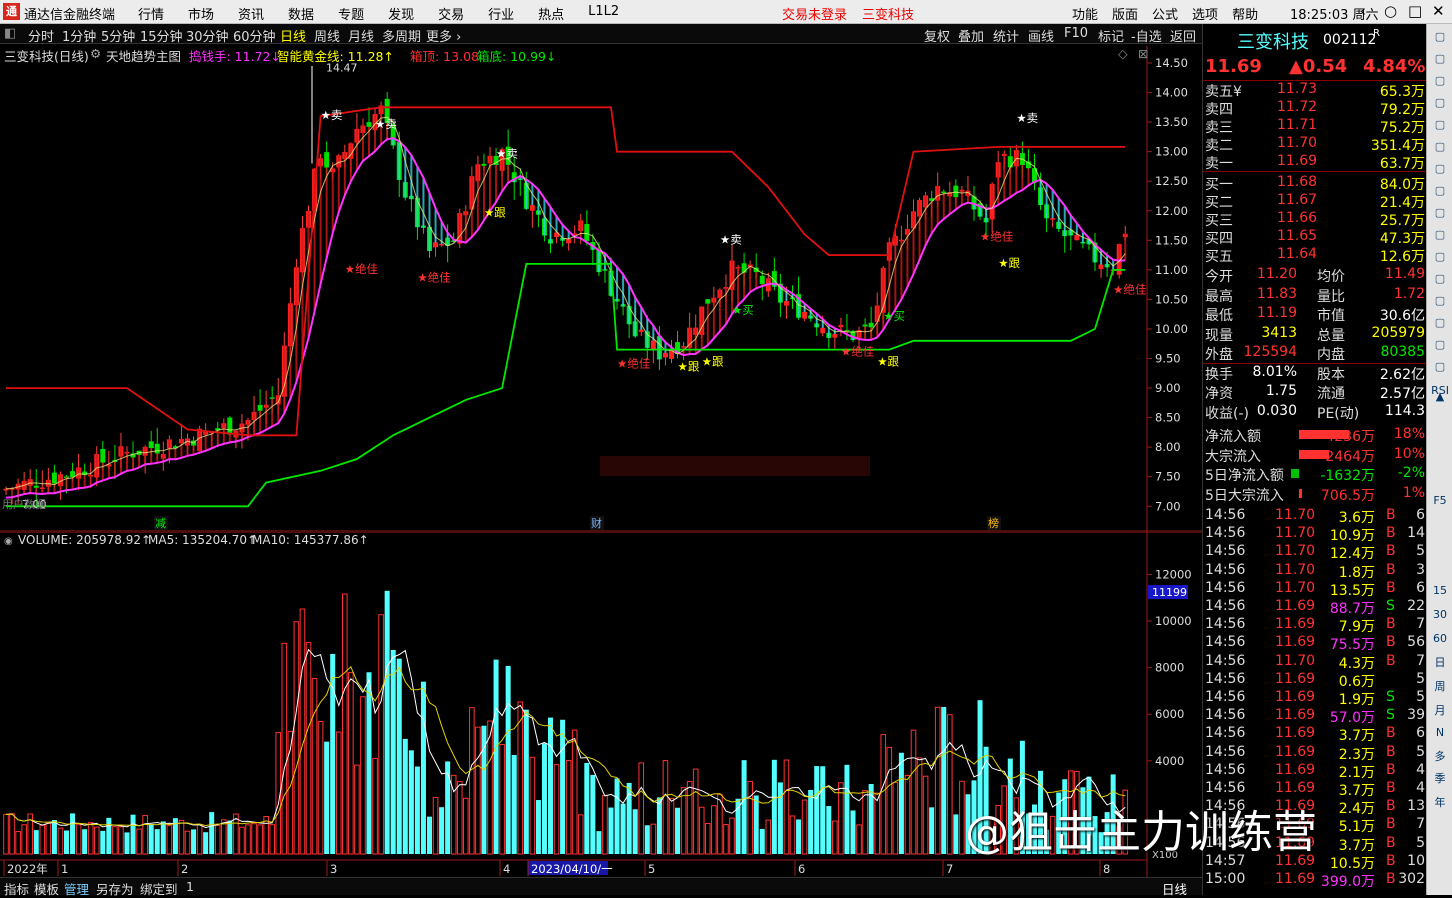 The height and width of the screenshot is (898, 1452). What do you see at coordinates (95, 53) in the screenshot?
I see `formula-gear-icon: ⚙` at bounding box center [95, 53].